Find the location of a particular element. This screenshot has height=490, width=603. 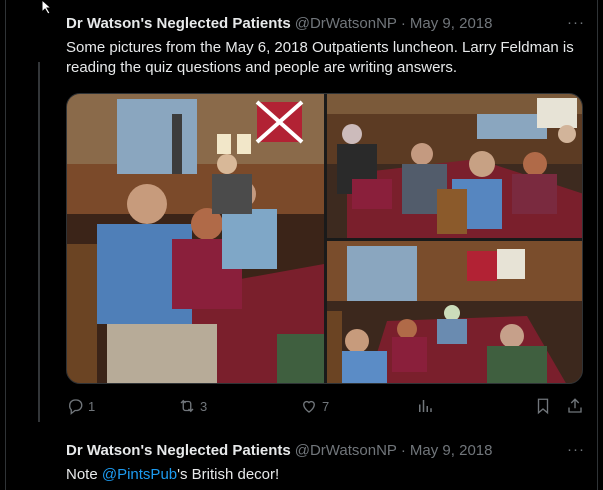

like-button: 7 is located at coordinates (314, 406).